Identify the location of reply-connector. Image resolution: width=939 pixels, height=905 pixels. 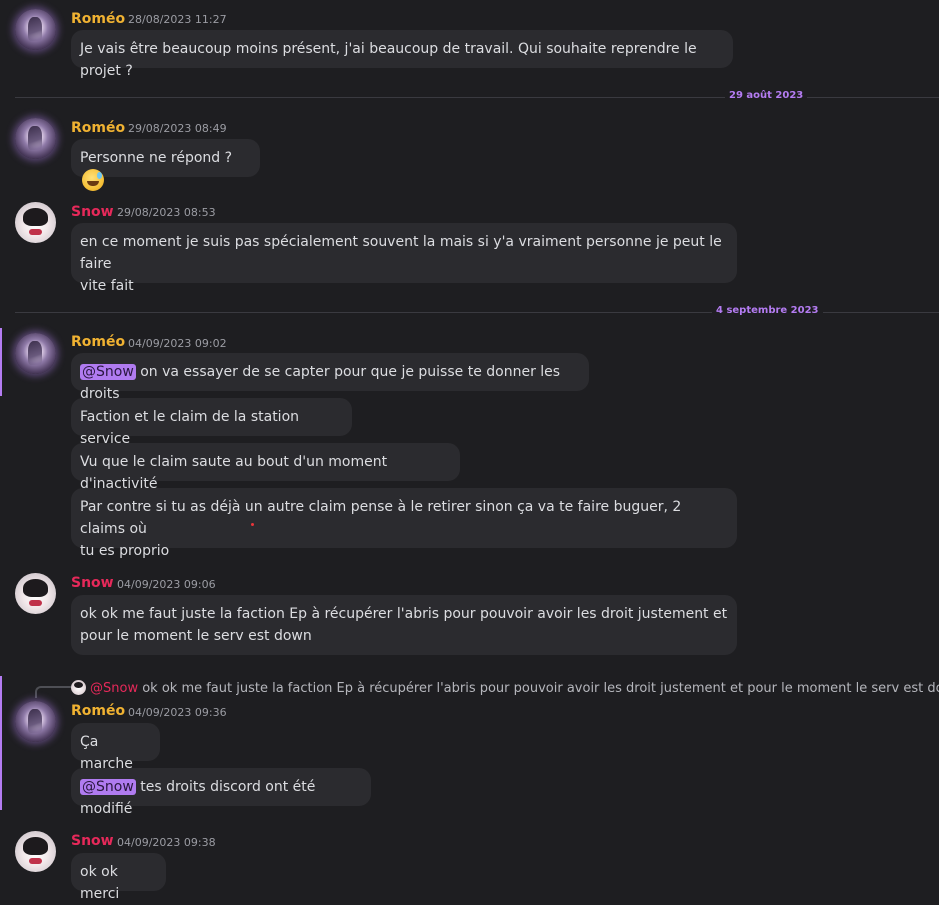
(53, 692).